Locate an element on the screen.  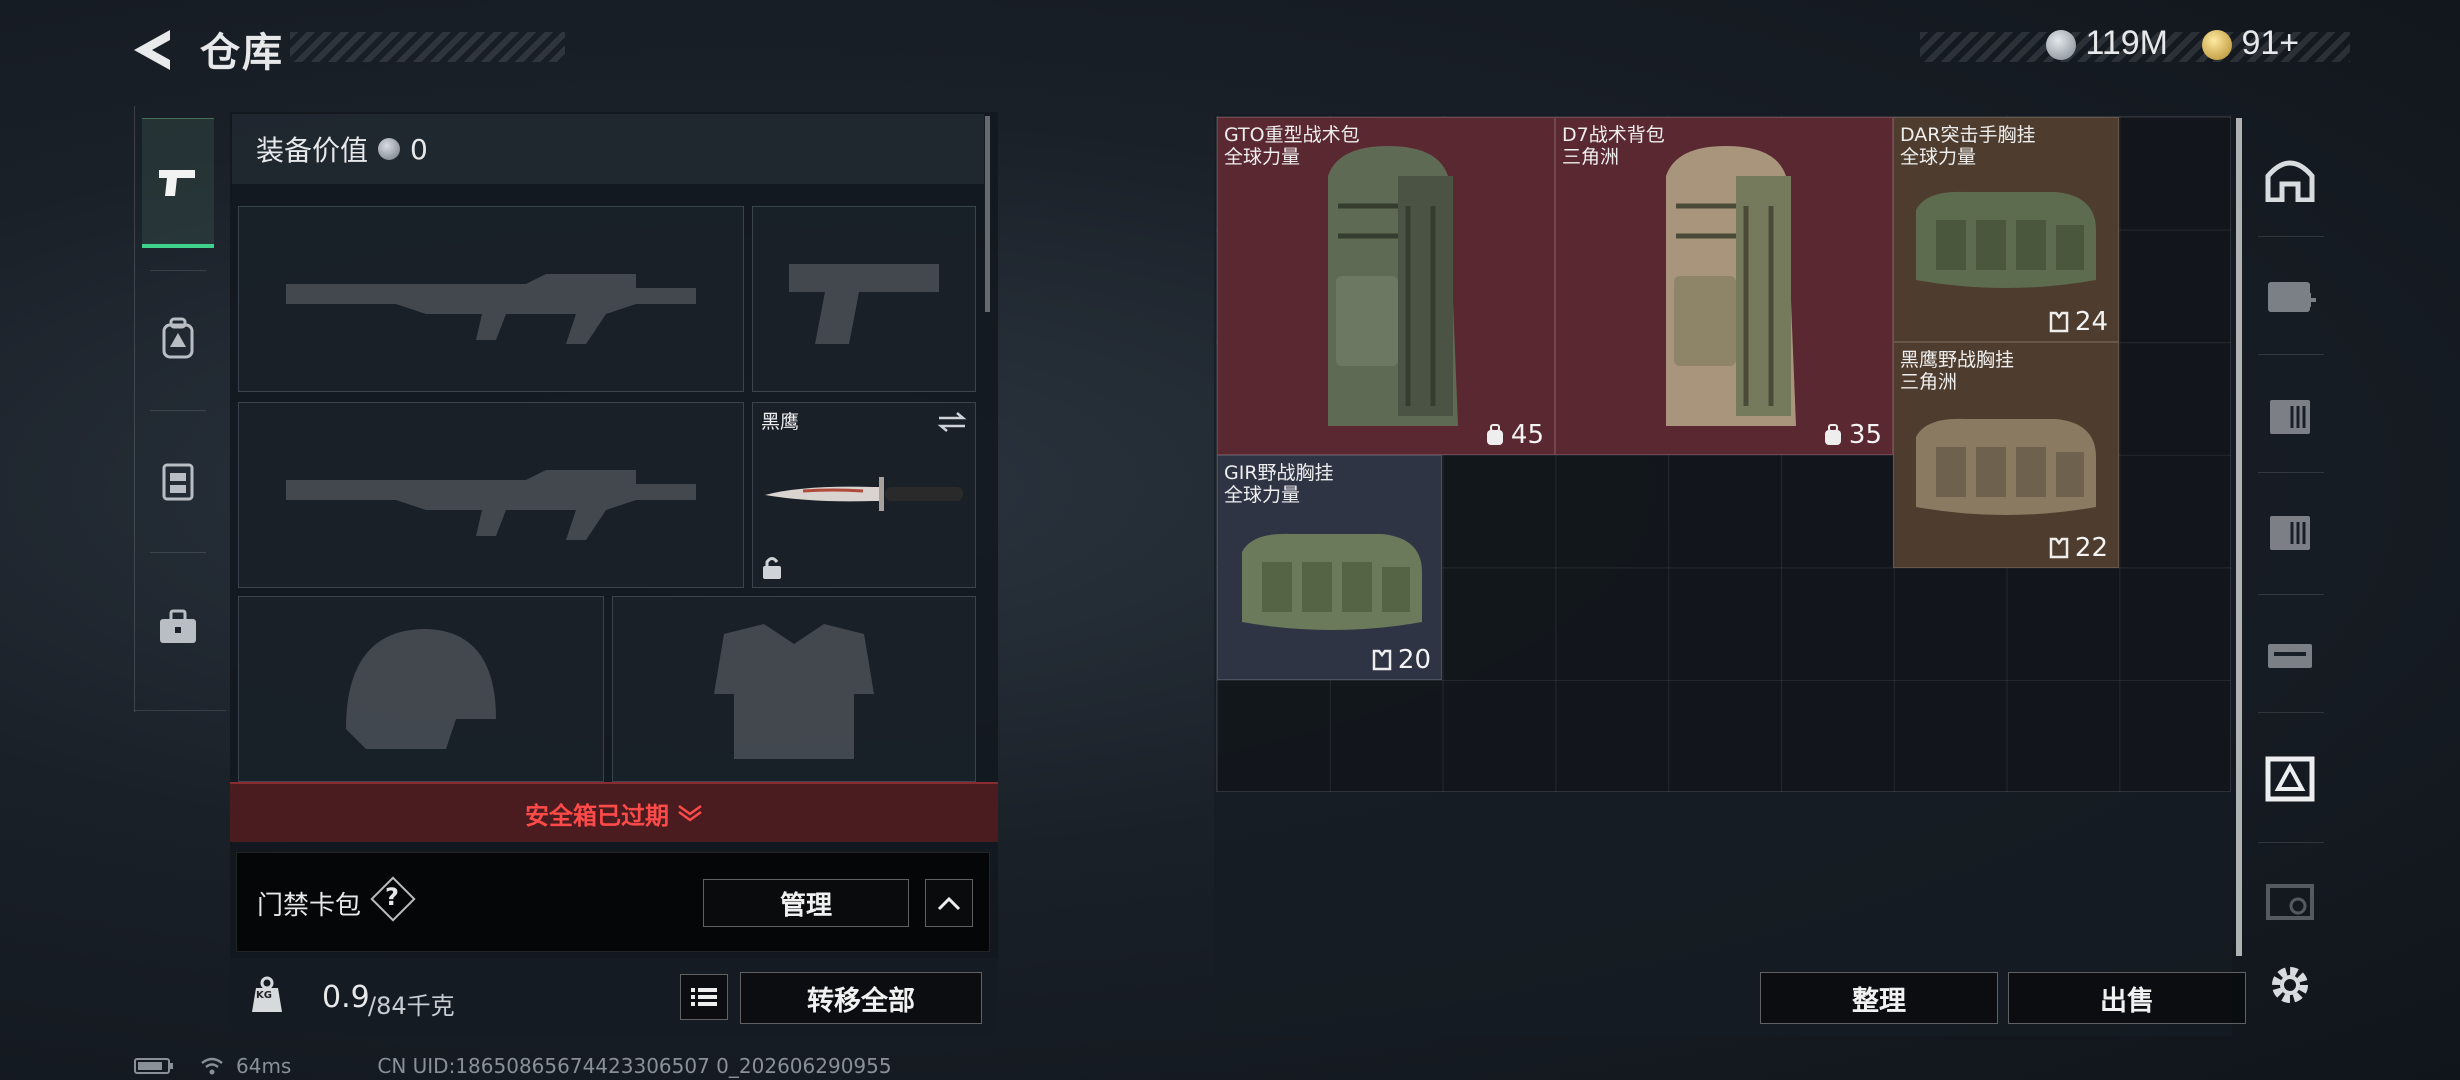
help-mark: ? is located at coordinates (392, 897).